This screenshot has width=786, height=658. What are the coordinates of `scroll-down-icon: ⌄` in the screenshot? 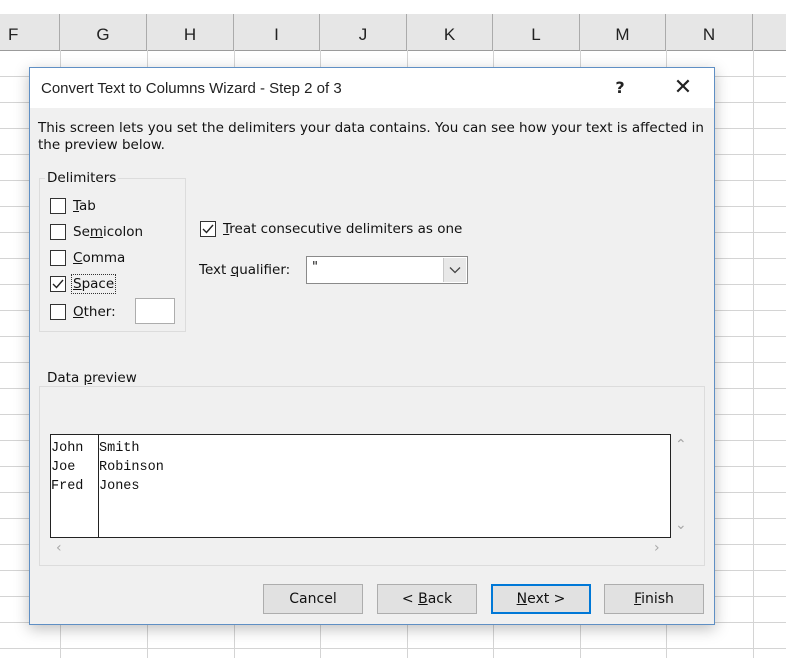 It's located at (681, 525).